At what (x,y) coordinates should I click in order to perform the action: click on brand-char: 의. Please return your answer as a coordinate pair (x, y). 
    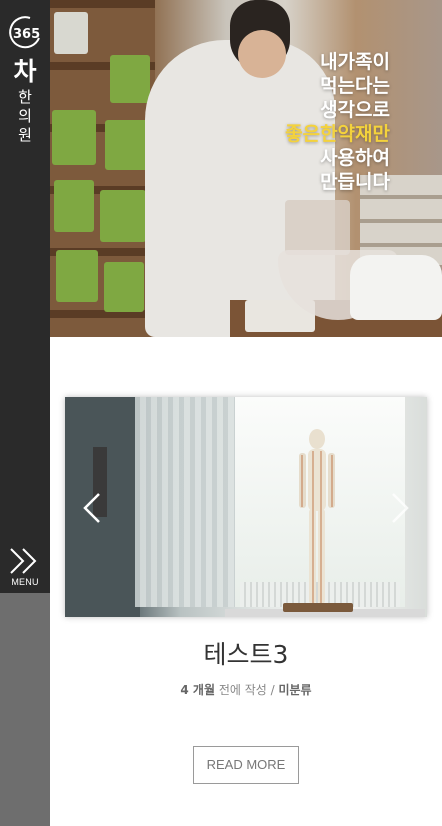
    Looking at the image, I should click on (25, 116).